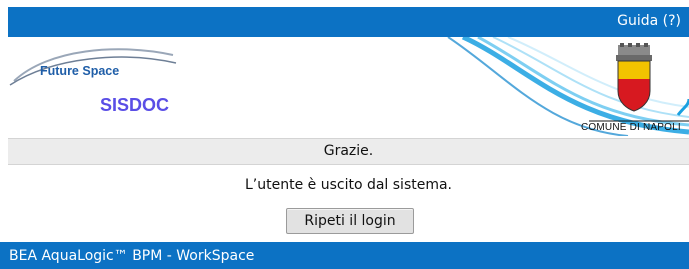 The height and width of the screenshot is (269, 689). What do you see at coordinates (132, 256) in the screenshot?
I see `footer-product-name: BEA AquaLogic™ BPM - WorkSpace` at bounding box center [132, 256].